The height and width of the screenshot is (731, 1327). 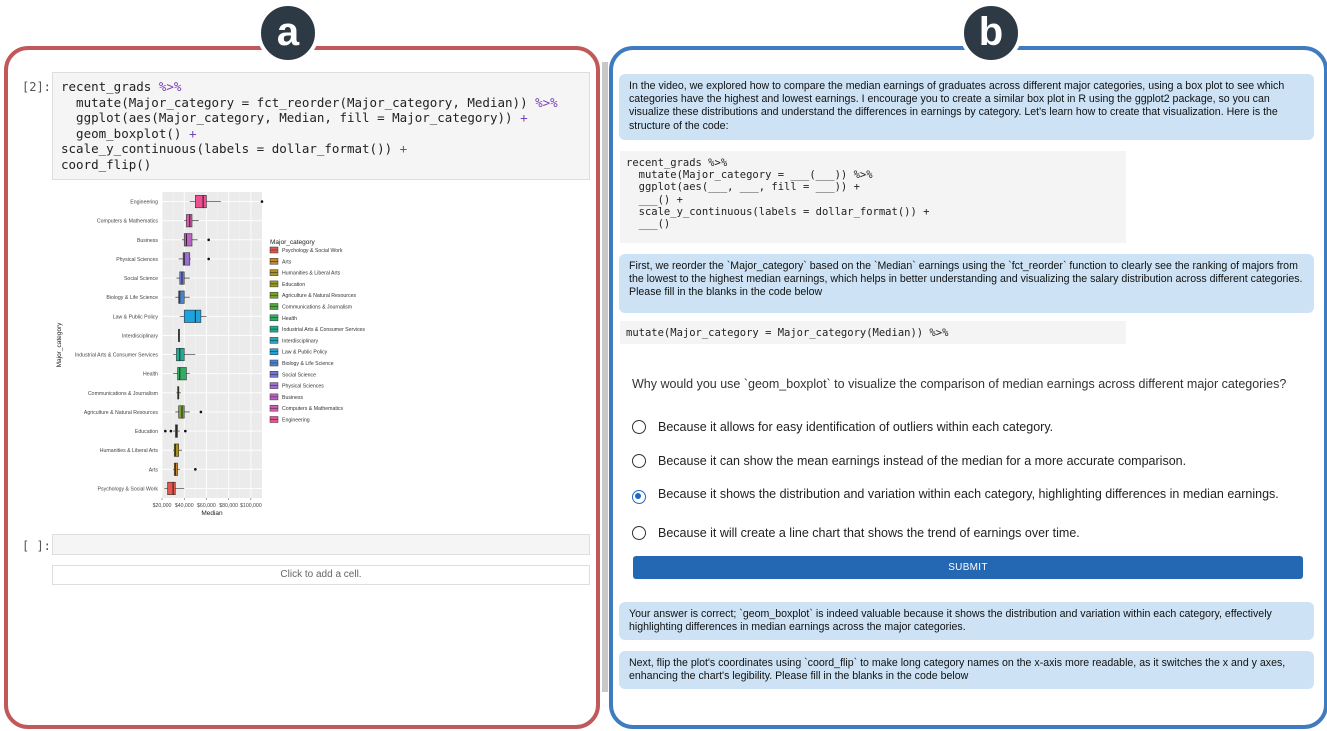 I want to click on category-label: Industrial Arts & Consumer Services, so click(x=116, y=356).